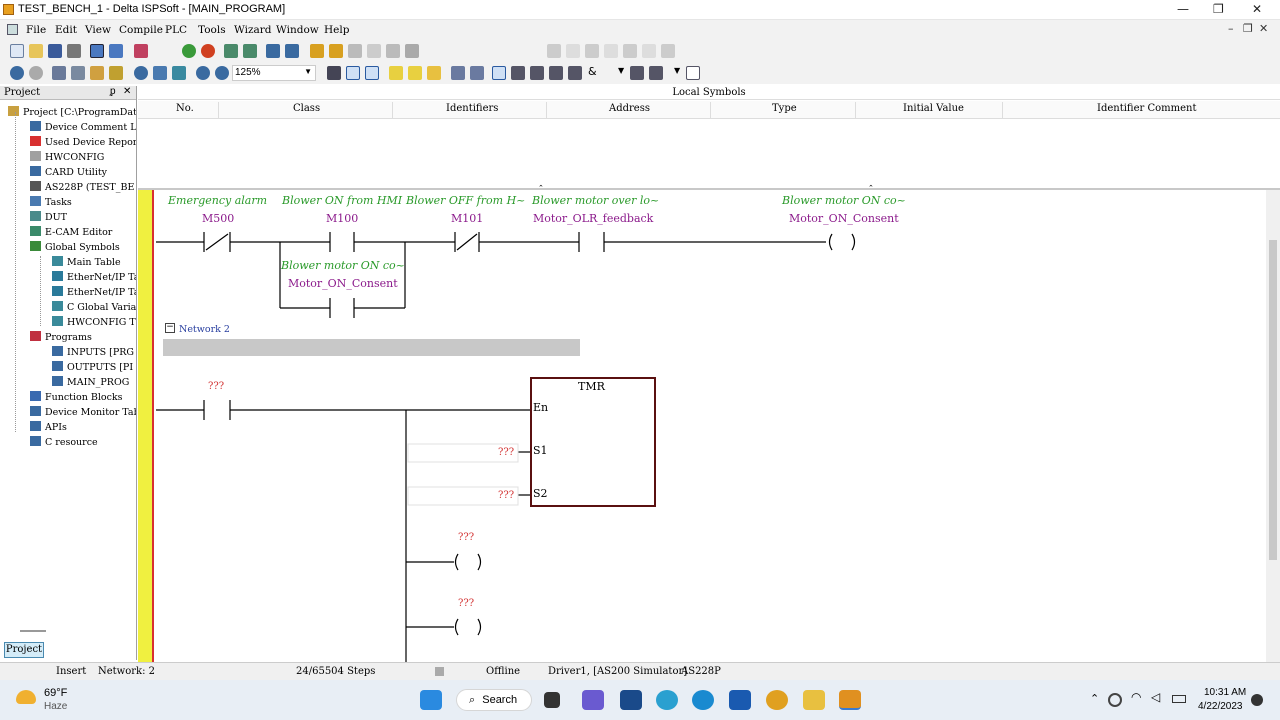 This screenshot has height=720, width=1280. What do you see at coordinates (1136, 697) in the screenshot?
I see `wifi-icon: ◠` at bounding box center [1136, 697].